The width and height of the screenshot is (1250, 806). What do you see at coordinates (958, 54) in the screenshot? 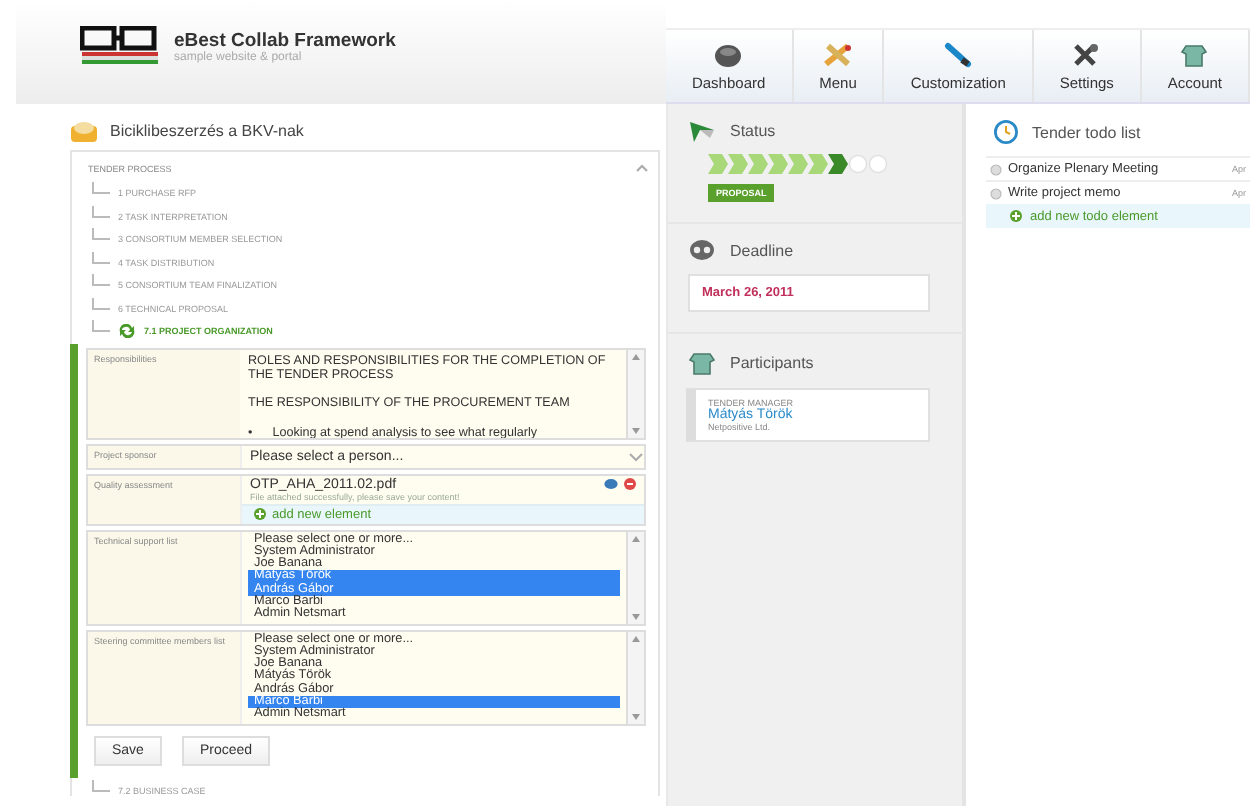
I see `brush-icon` at bounding box center [958, 54].